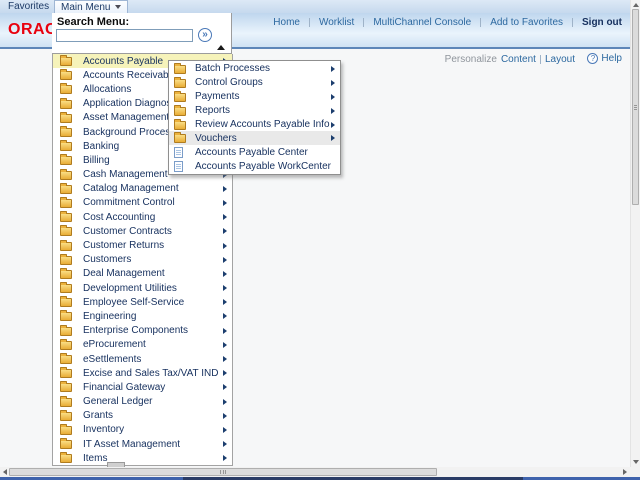 The height and width of the screenshot is (480, 640). Describe the element at coordinates (221, 47) in the screenshot. I see `collapse-menu-arrow-icon` at that location.